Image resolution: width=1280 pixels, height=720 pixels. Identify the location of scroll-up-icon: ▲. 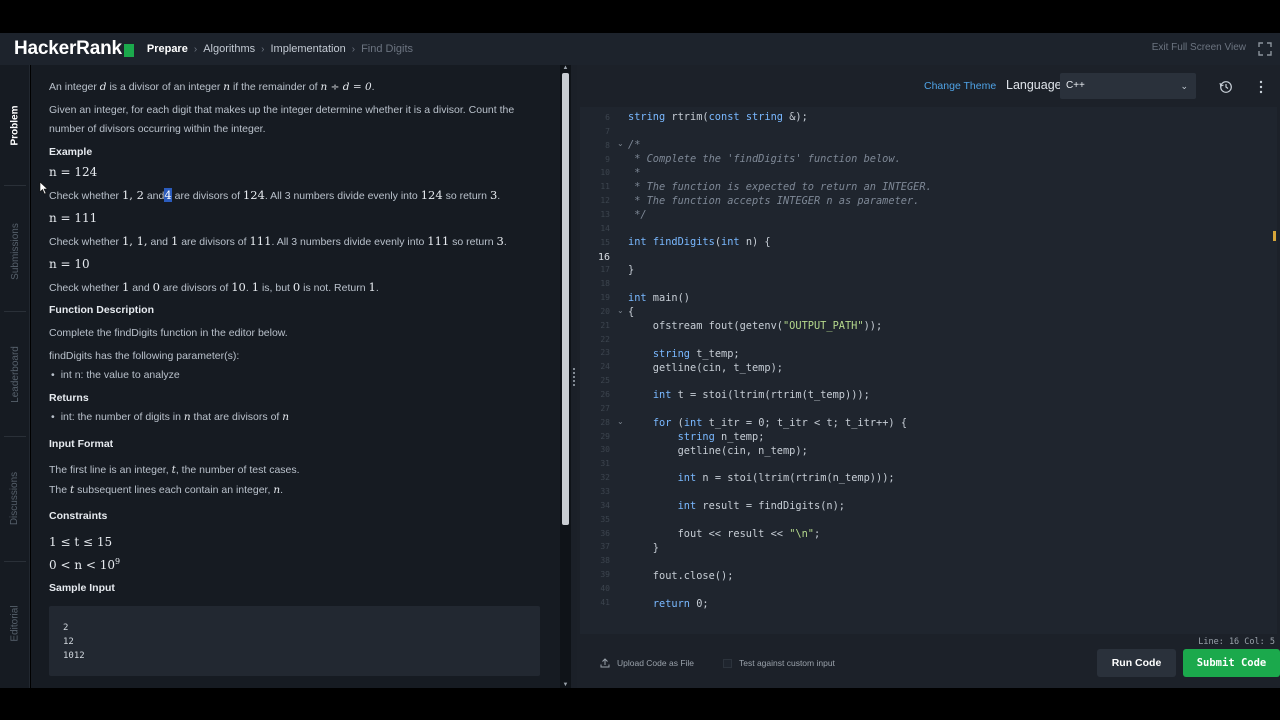
(565, 68).